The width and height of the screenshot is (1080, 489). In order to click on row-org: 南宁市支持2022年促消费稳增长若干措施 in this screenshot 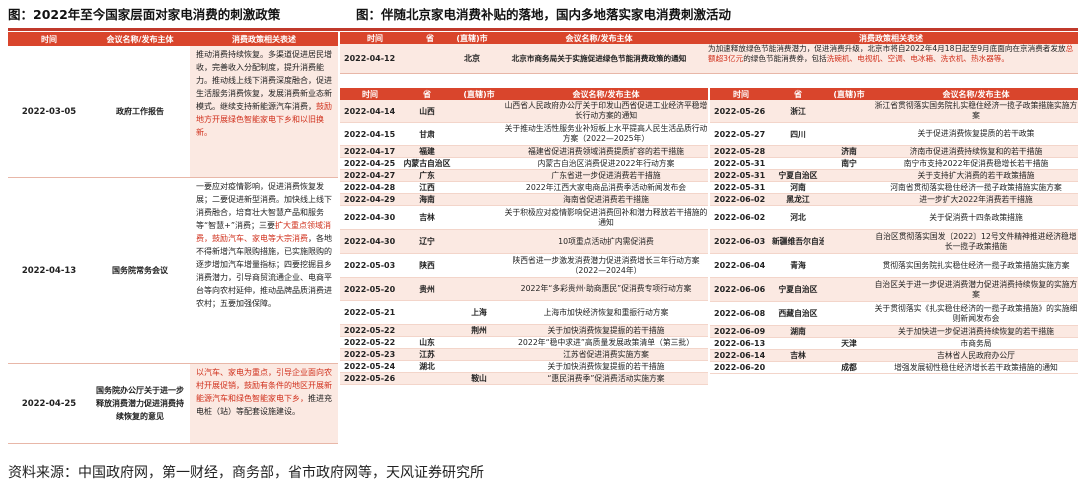, I will do `click(976, 163)`.